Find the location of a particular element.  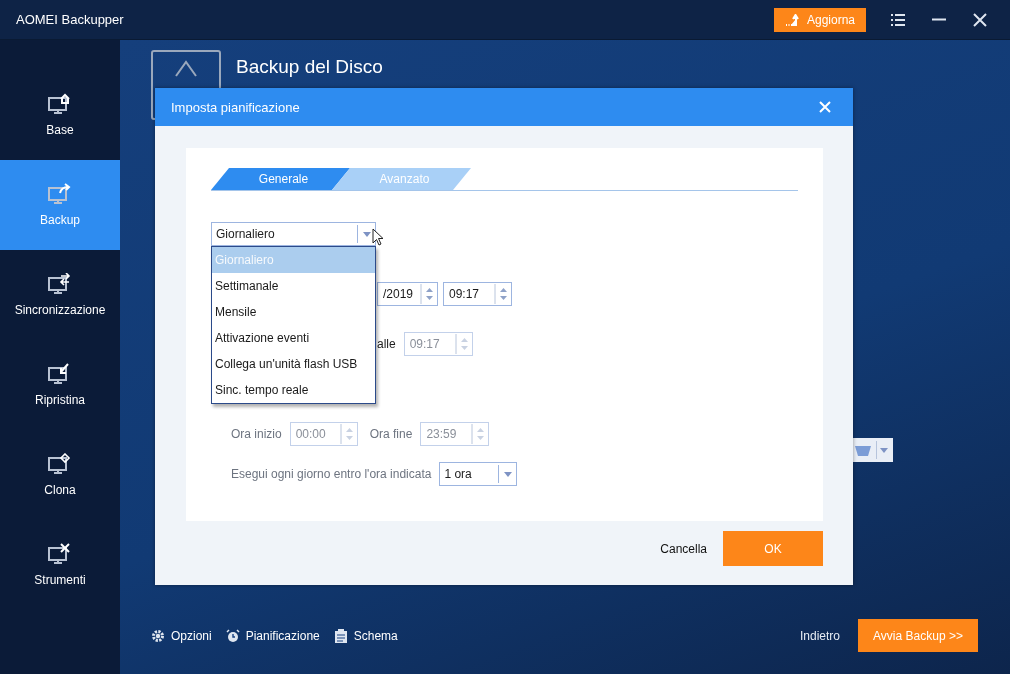

folder-icon is located at coordinates (863, 450).